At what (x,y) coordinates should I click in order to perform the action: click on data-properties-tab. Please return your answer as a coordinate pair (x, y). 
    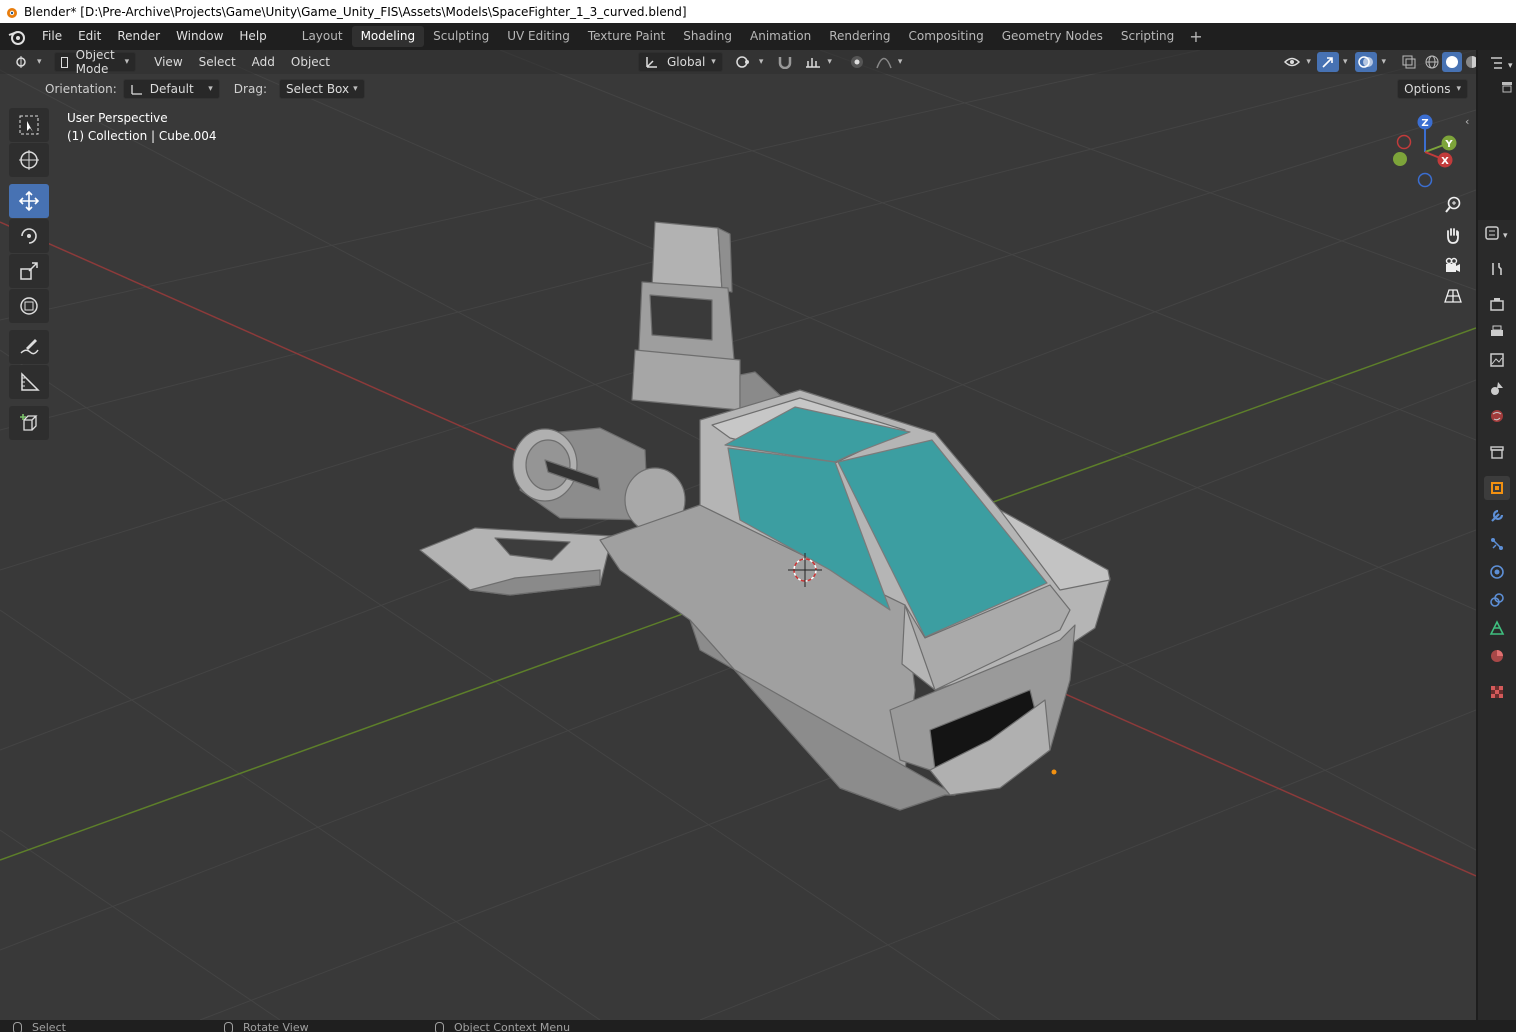
    Looking at the image, I should click on (1497, 628).